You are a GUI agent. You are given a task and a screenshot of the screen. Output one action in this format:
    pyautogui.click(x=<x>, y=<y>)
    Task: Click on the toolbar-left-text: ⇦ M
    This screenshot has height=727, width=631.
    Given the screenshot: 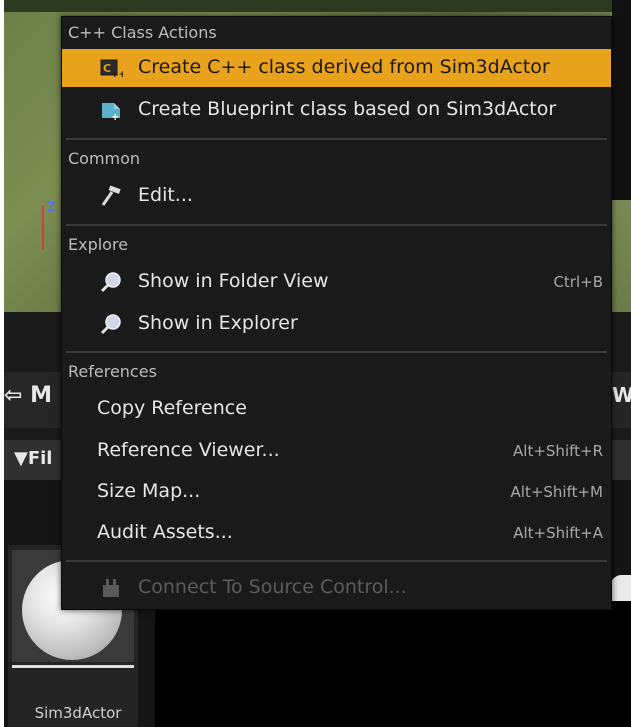 What is the action you would take?
    pyautogui.click(x=28, y=395)
    